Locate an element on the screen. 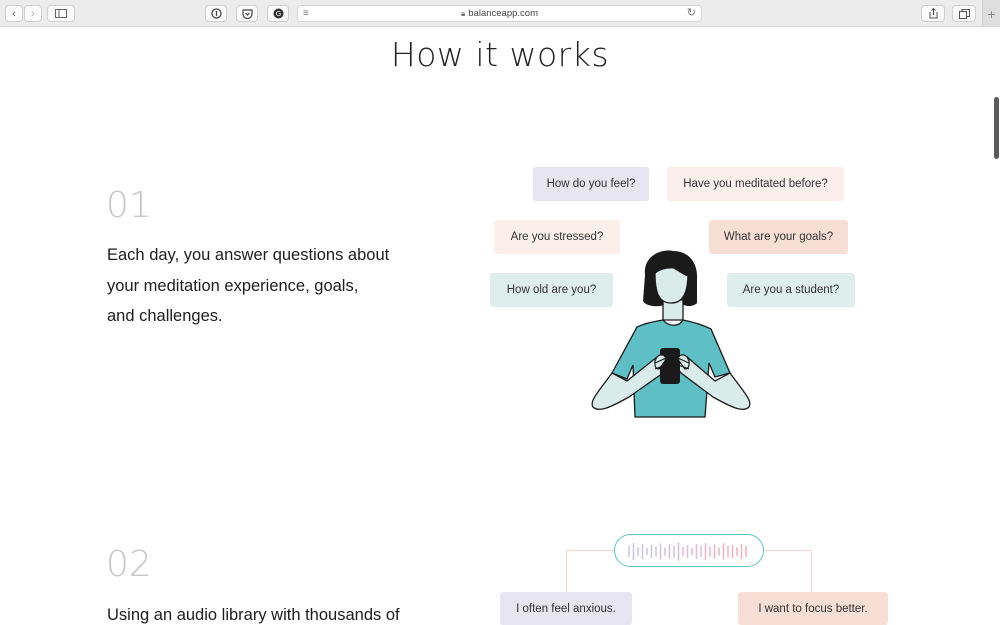 This screenshot has height=625, width=1000. new-tab-icon: + is located at coordinates (991, 13).